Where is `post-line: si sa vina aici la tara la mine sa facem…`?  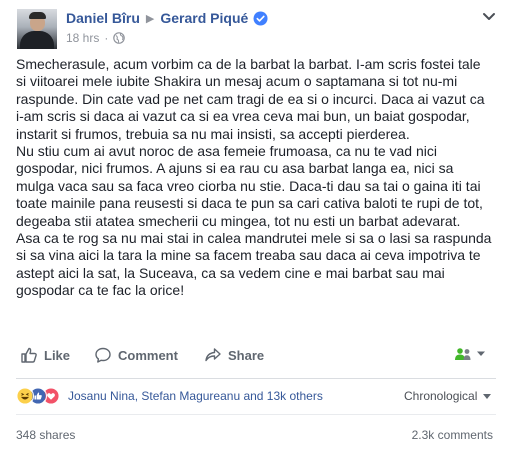
post-line: si sa vina aici la tara la mine sa facem… is located at coordinates (248, 255).